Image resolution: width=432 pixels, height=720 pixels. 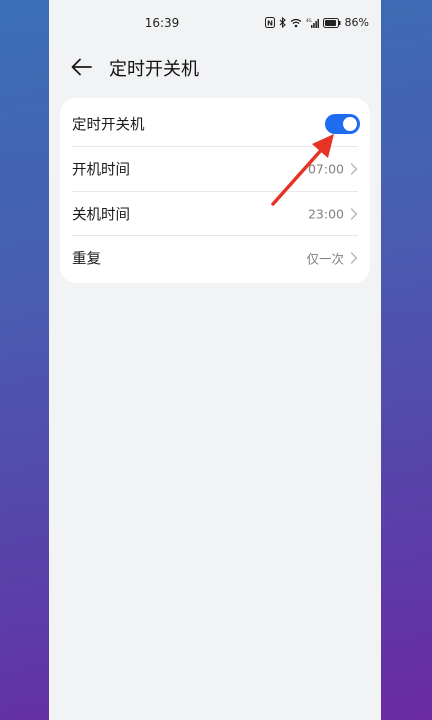 What do you see at coordinates (162, 23) in the screenshot?
I see `status-time: 16:39` at bounding box center [162, 23].